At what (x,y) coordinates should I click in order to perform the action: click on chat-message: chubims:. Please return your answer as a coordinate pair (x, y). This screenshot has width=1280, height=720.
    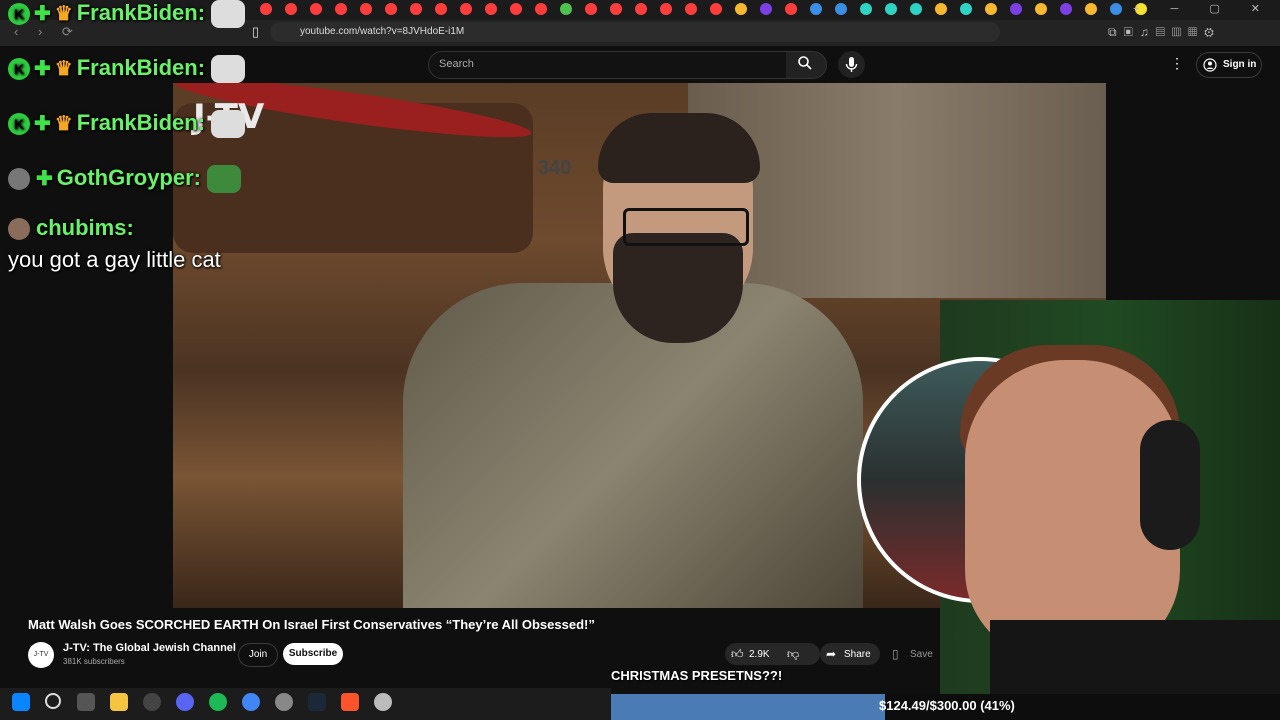
    Looking at the image, I should click on (71, 228).